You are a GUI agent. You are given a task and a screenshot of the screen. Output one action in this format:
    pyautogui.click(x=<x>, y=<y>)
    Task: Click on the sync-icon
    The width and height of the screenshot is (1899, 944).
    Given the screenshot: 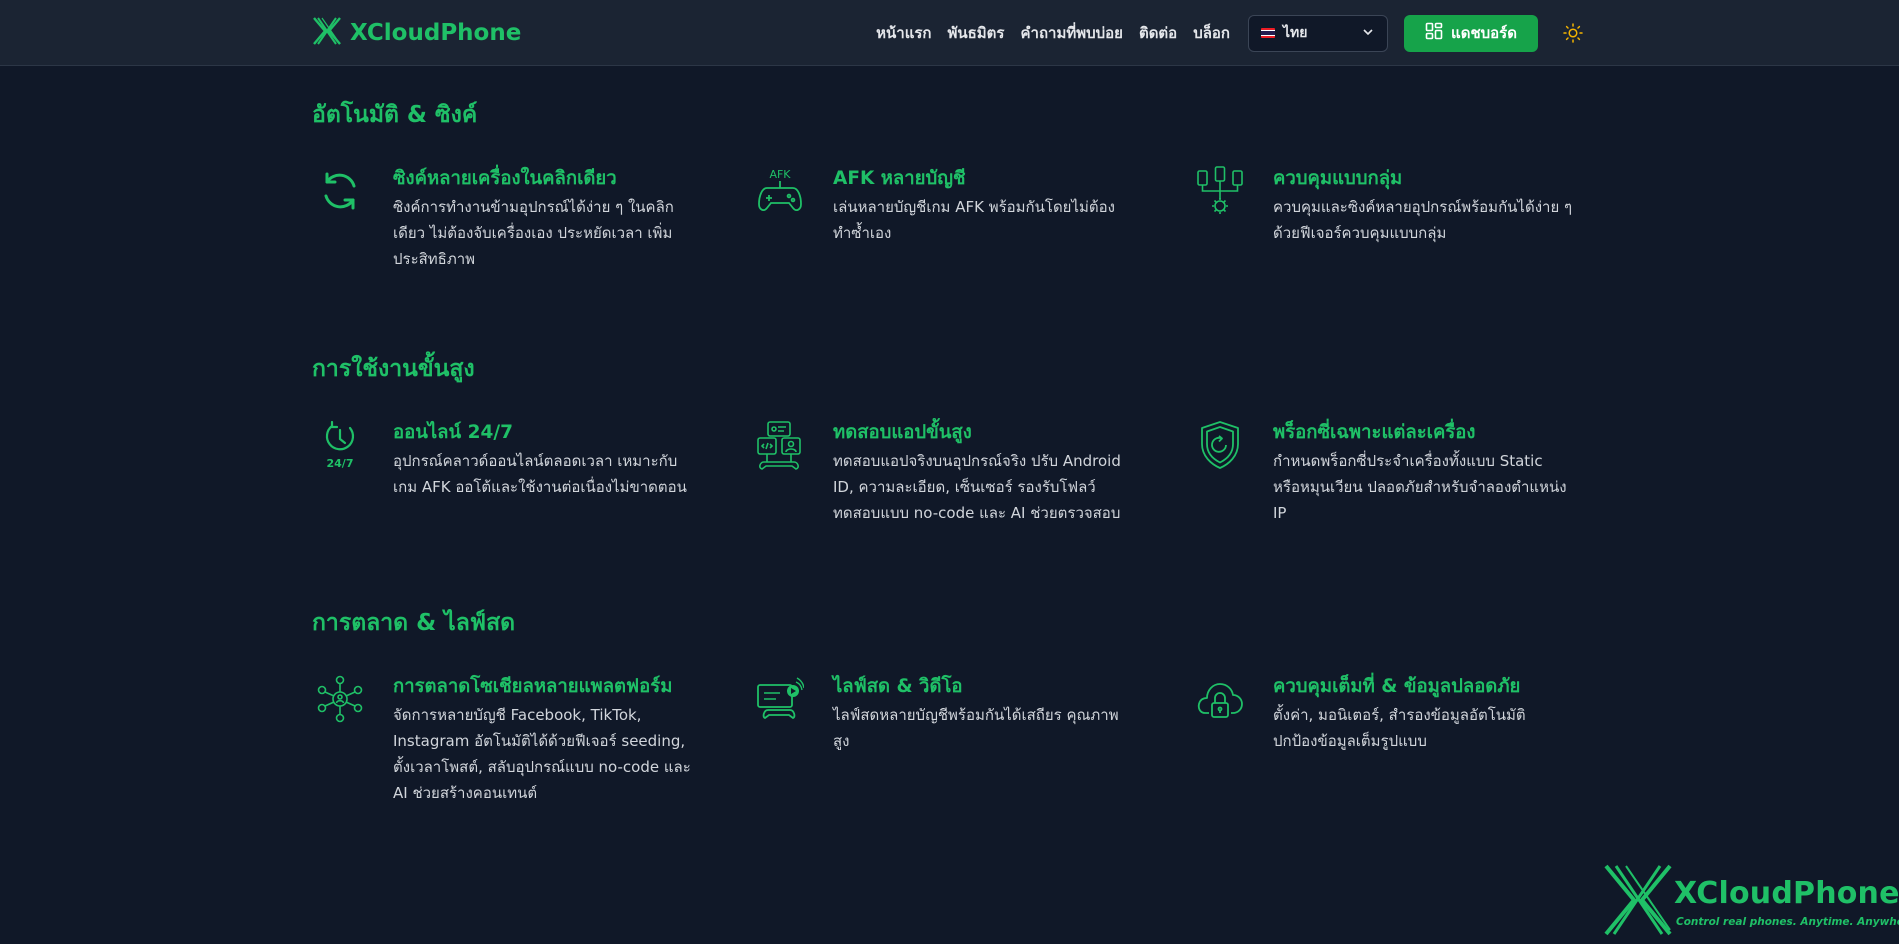 What is the action you would take?
    pyautogui.click(x=340, y=191)
    